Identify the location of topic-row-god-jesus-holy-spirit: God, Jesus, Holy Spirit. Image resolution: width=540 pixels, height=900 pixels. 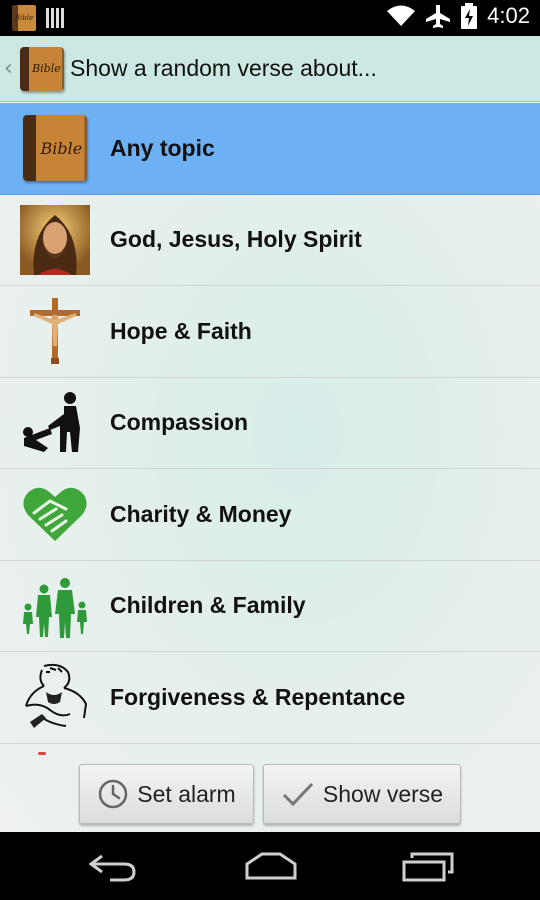
(270, 240).